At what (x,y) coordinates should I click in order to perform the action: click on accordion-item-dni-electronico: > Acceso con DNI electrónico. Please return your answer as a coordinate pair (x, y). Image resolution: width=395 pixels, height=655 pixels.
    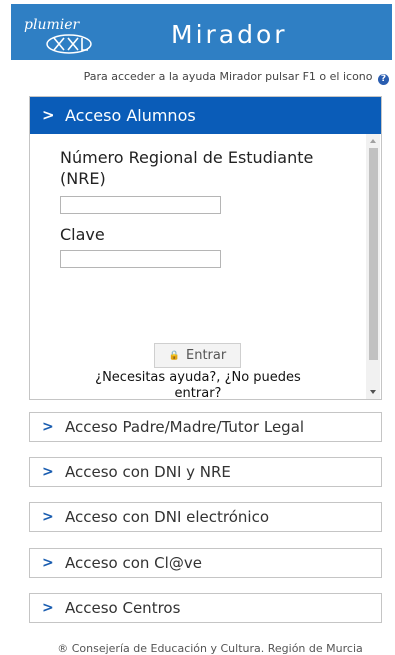
    Looking at the image, I should click on (205, 517).